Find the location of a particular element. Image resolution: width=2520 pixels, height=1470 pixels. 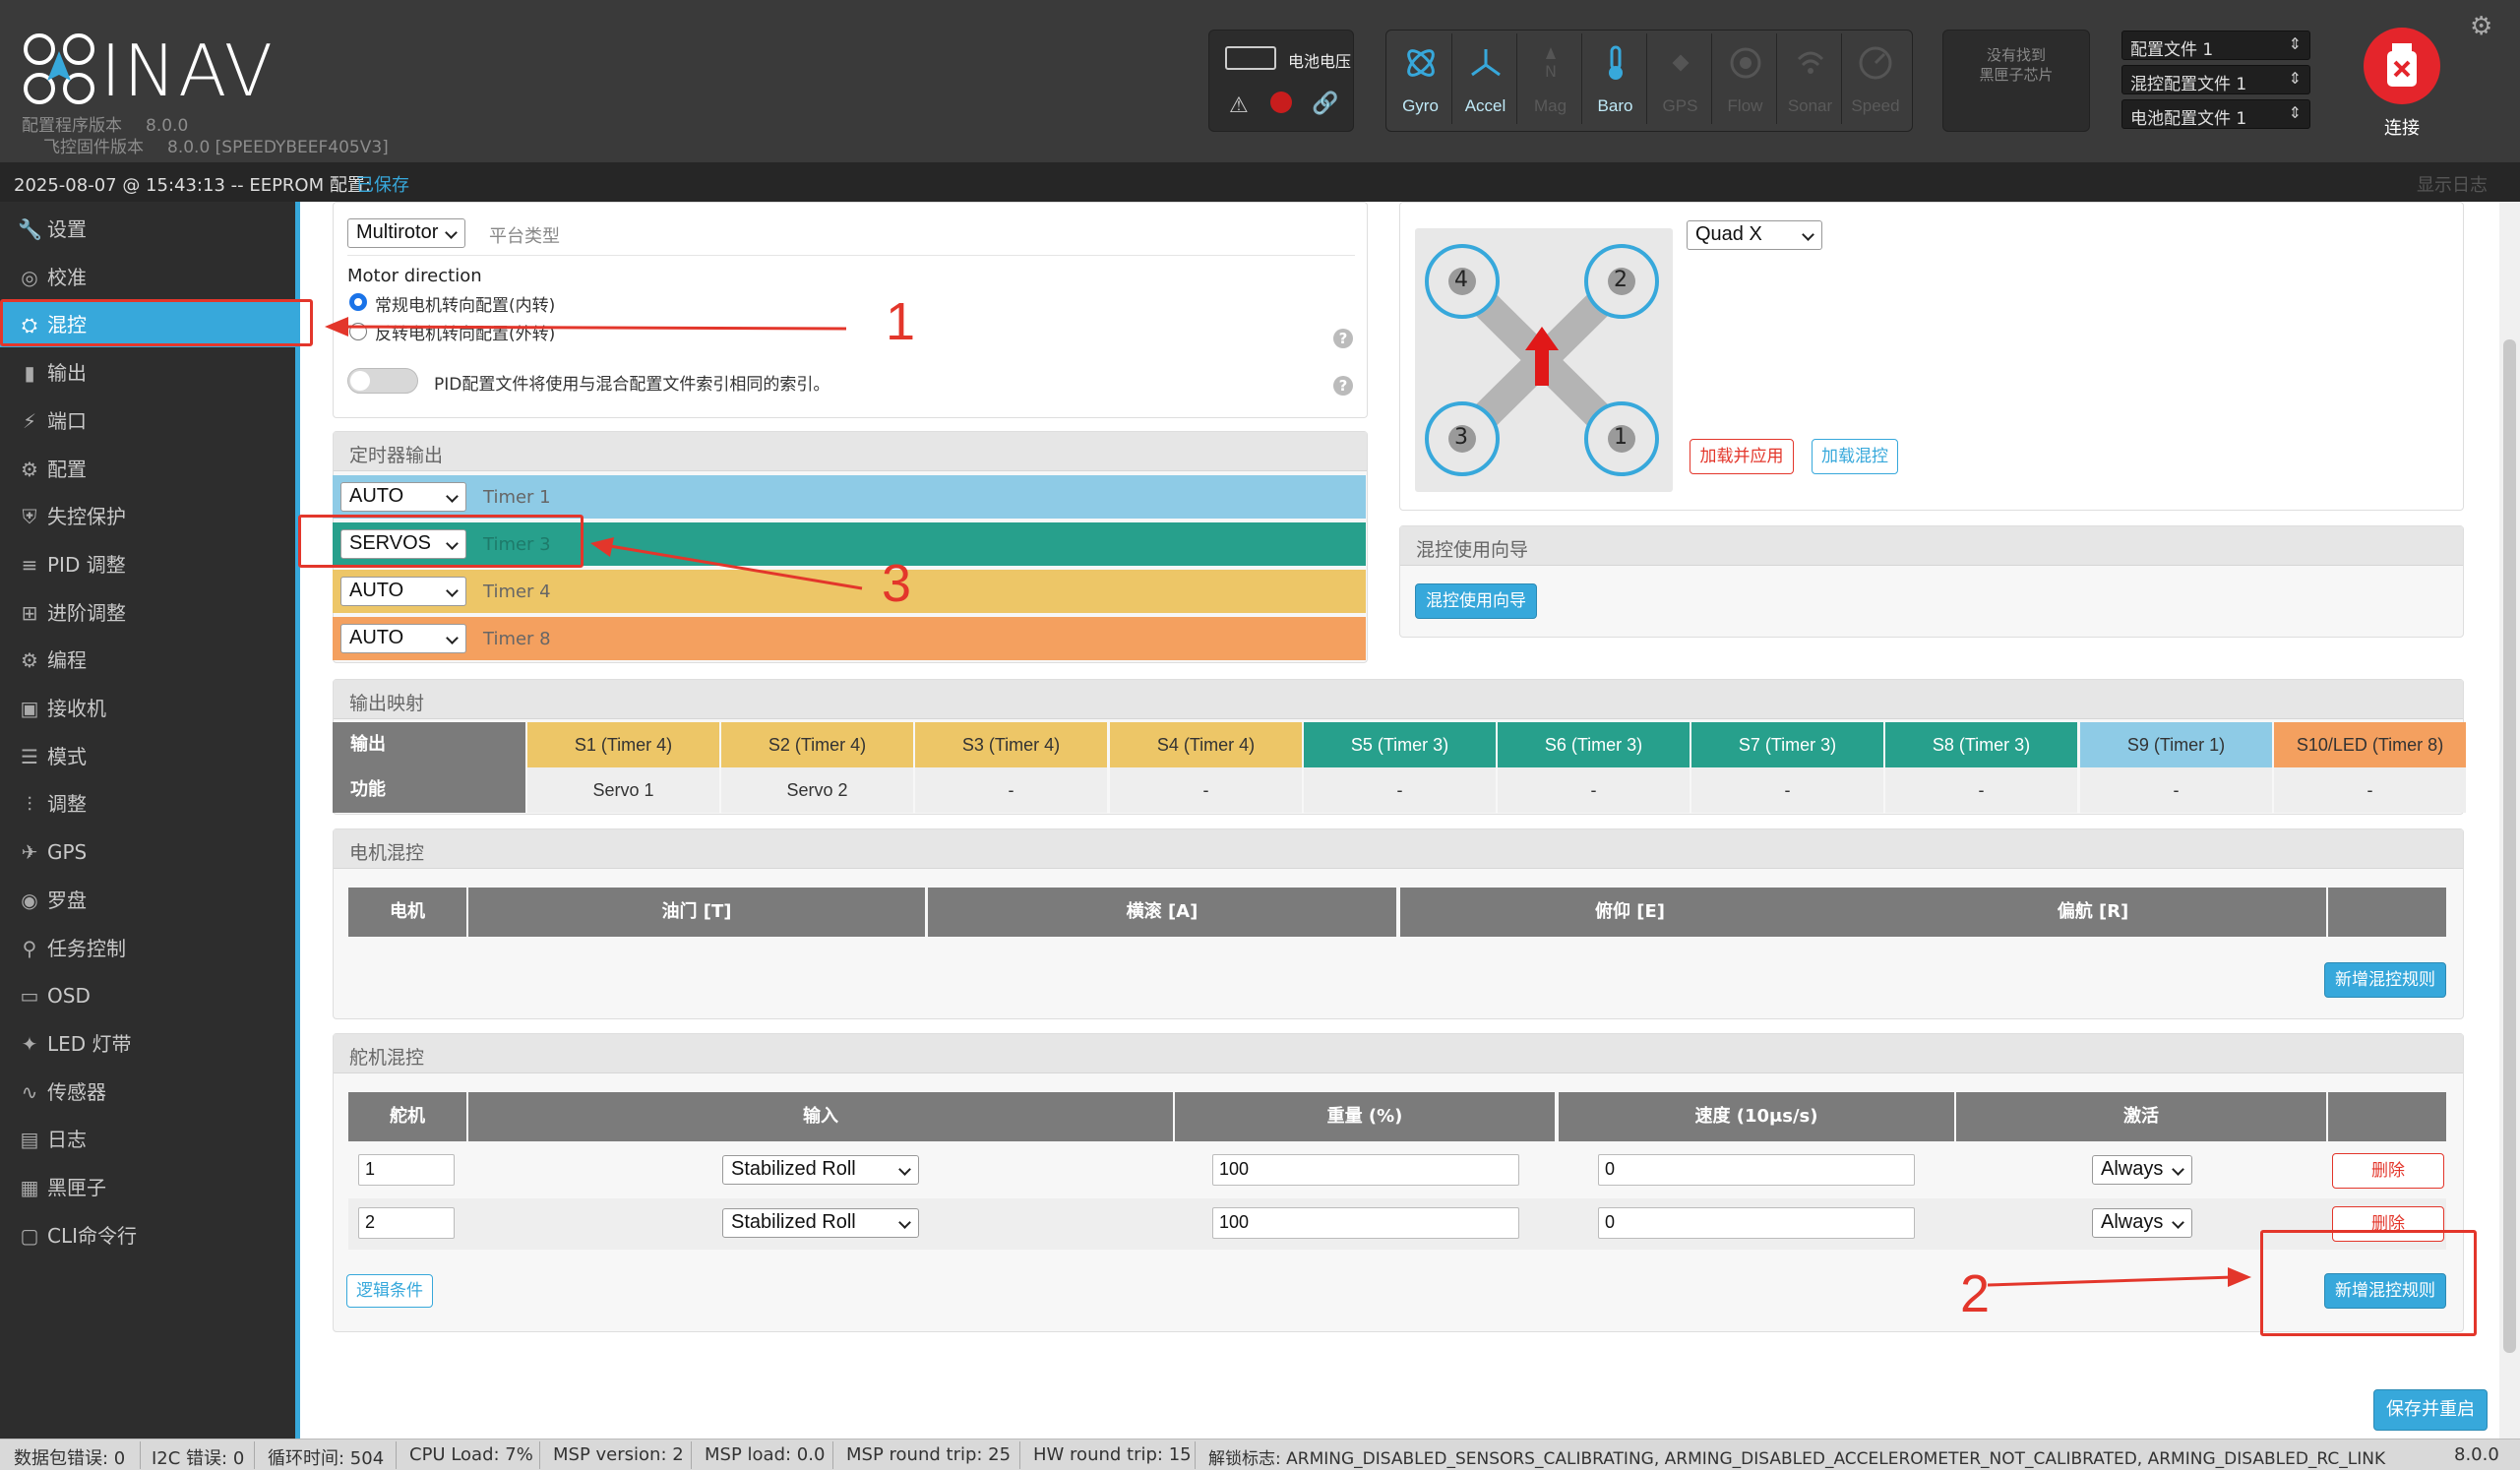

profile-select: 配置文件 1 is located at coordinates (2215, 45).